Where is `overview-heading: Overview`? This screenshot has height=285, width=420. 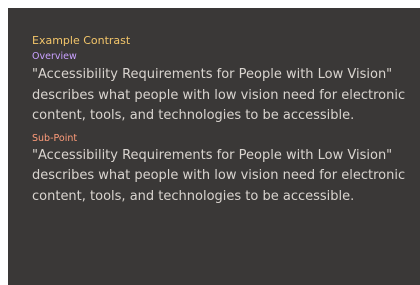 overview-heading: Overview is located at coordinates (54, 56).